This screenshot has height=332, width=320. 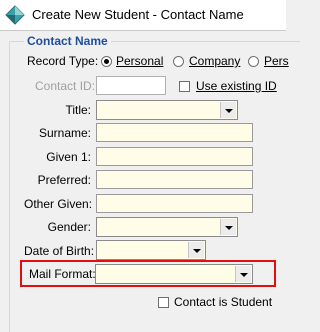 I want to click on gender-label: Gender:, so click(x=69, y=227).